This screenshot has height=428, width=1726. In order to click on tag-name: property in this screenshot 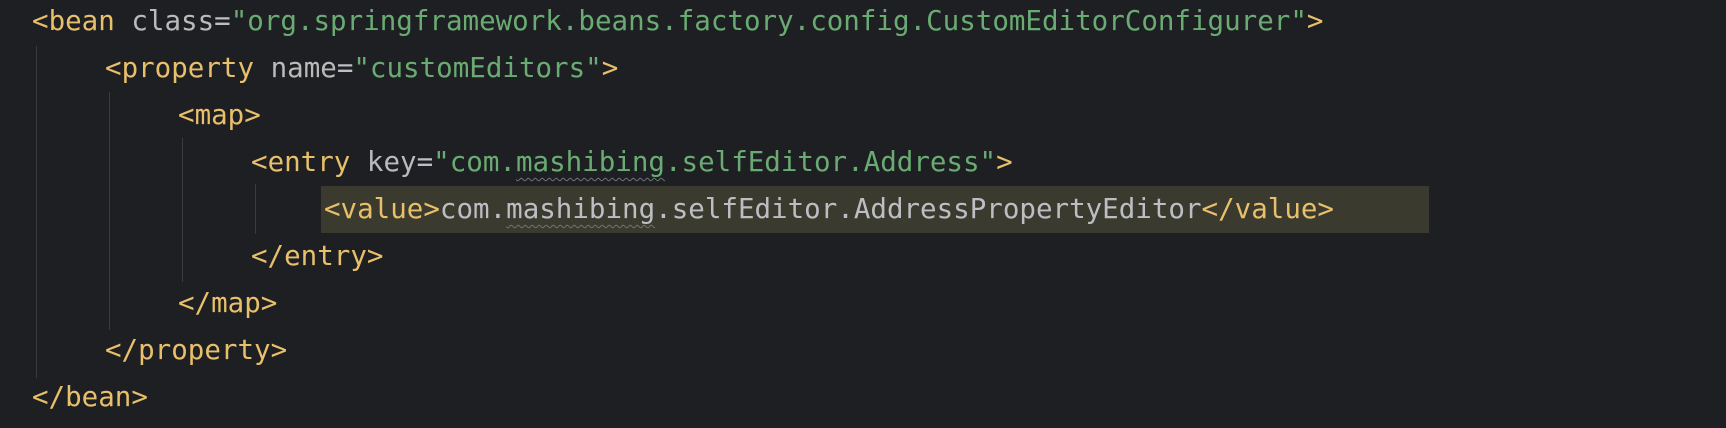, I will do `click(188, 68)`.